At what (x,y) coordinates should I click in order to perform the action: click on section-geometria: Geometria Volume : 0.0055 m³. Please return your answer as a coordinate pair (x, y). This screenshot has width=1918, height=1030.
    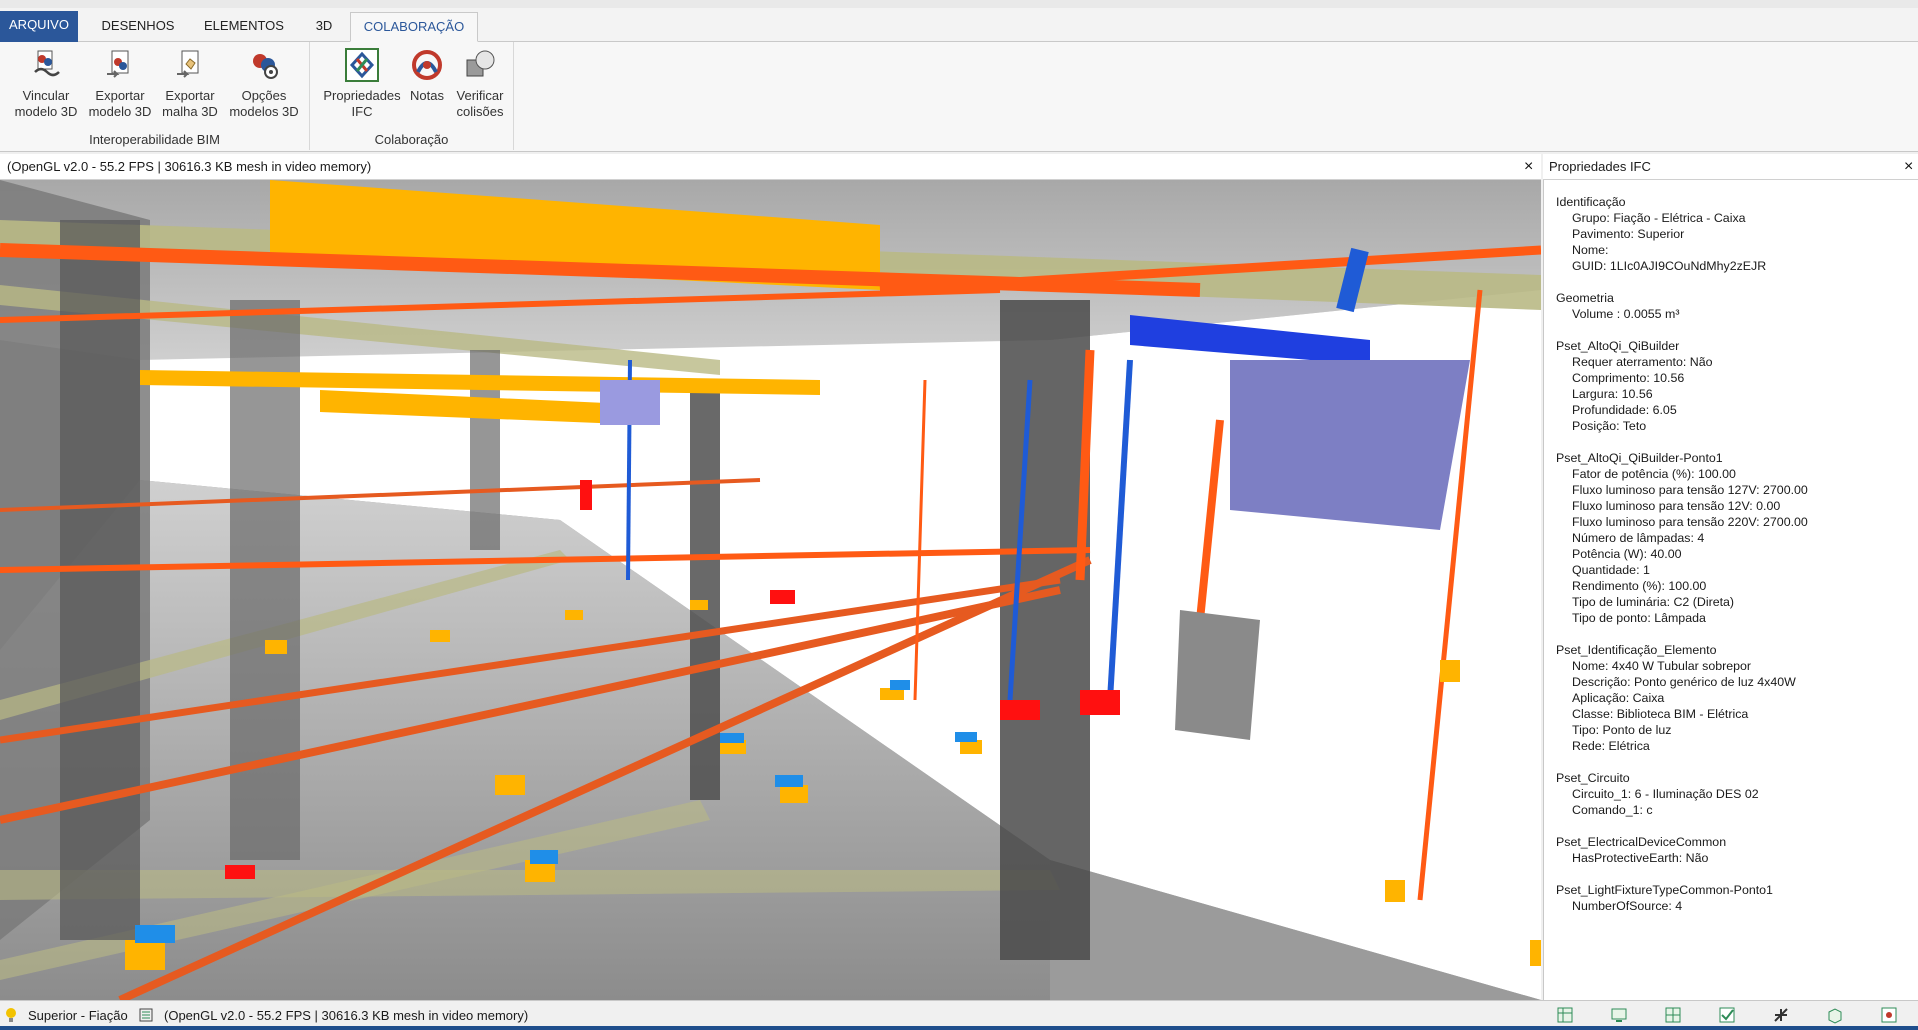
    Looking at the image, I should click on (1737, 306).